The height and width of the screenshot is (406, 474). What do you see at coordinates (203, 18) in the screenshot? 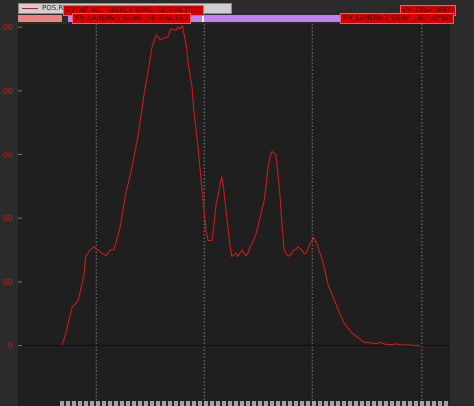
I see `phase-bar-white-marker` at bounding box center [203, 18].